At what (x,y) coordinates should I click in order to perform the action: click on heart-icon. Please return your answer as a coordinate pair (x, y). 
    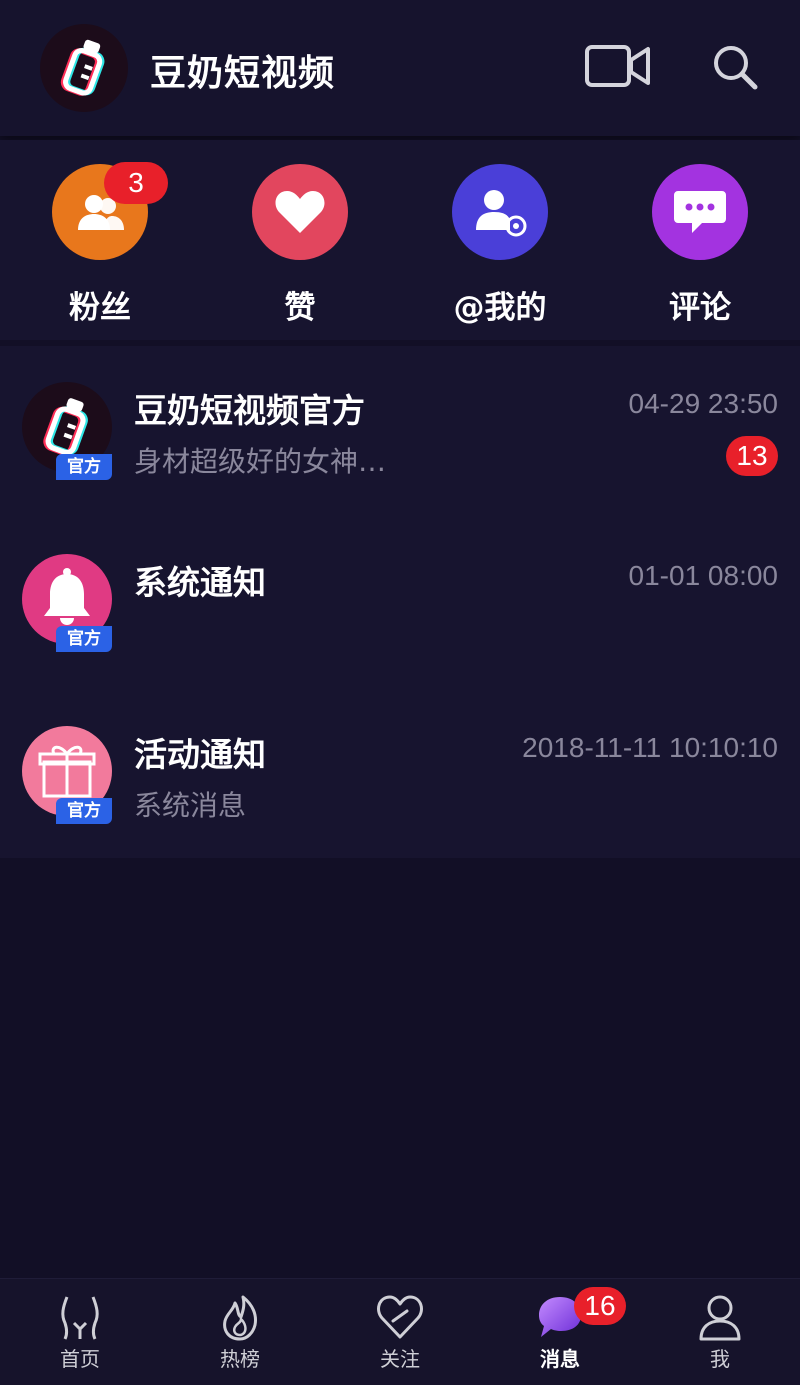
    Looking at the image, I should click on (300, 212).